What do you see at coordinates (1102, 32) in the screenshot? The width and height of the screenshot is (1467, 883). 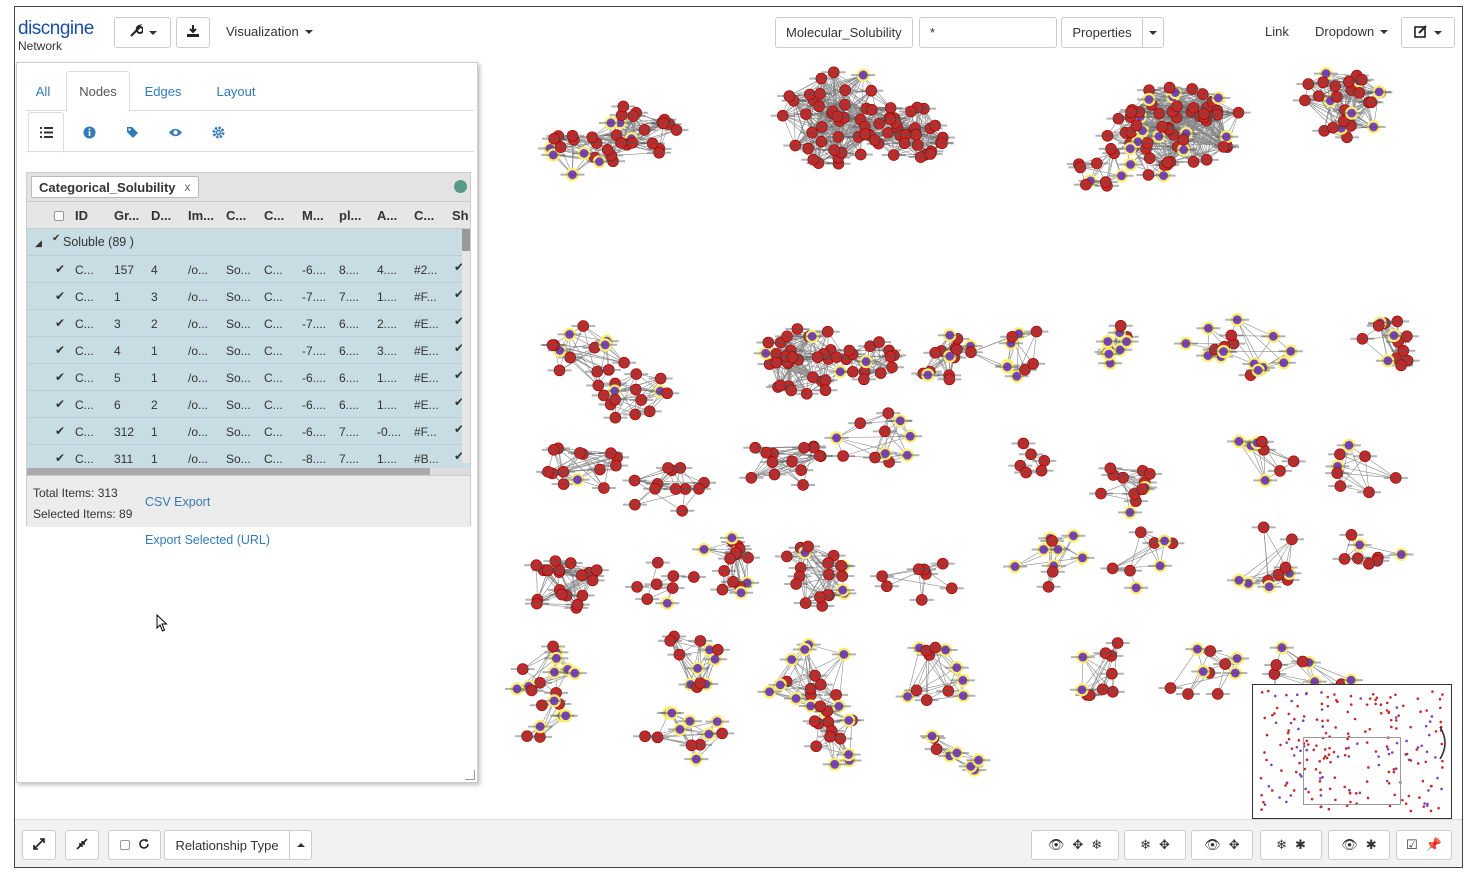 I see `properties-button: Properties` at bounding box center [1102, 32].